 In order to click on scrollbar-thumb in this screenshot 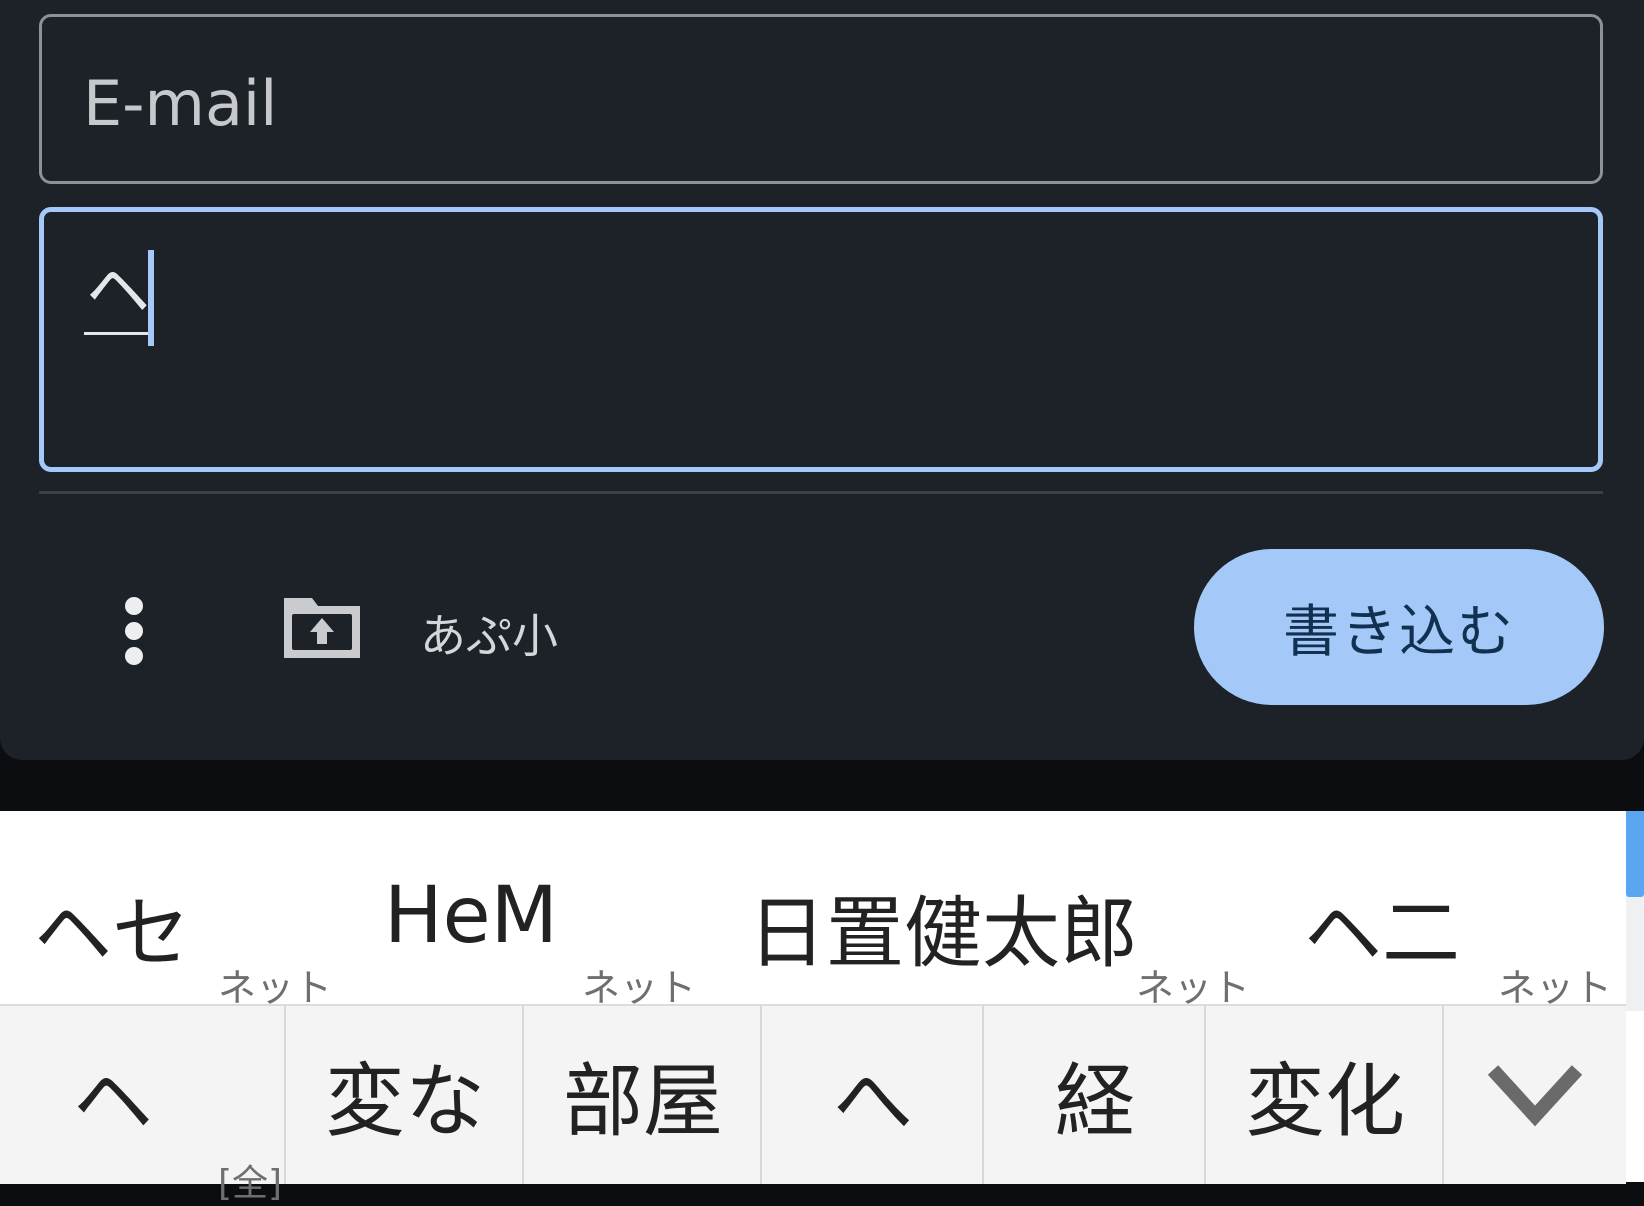, I will do `click(1635, 854)`.